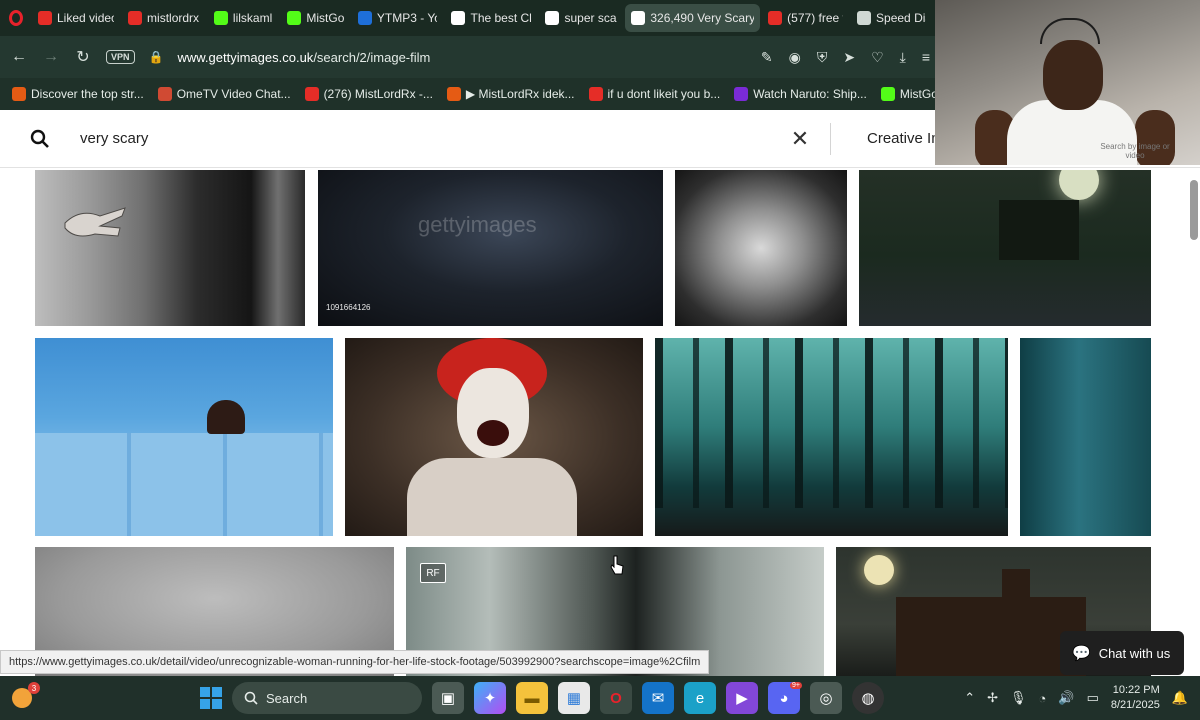 The width and height of the screenshot is (1200, 720). What do you see at coordinates (969, 698) in the screenshot?
I see `show-hidden-icons-icon: ⌃` at bounding box center [969, 698].